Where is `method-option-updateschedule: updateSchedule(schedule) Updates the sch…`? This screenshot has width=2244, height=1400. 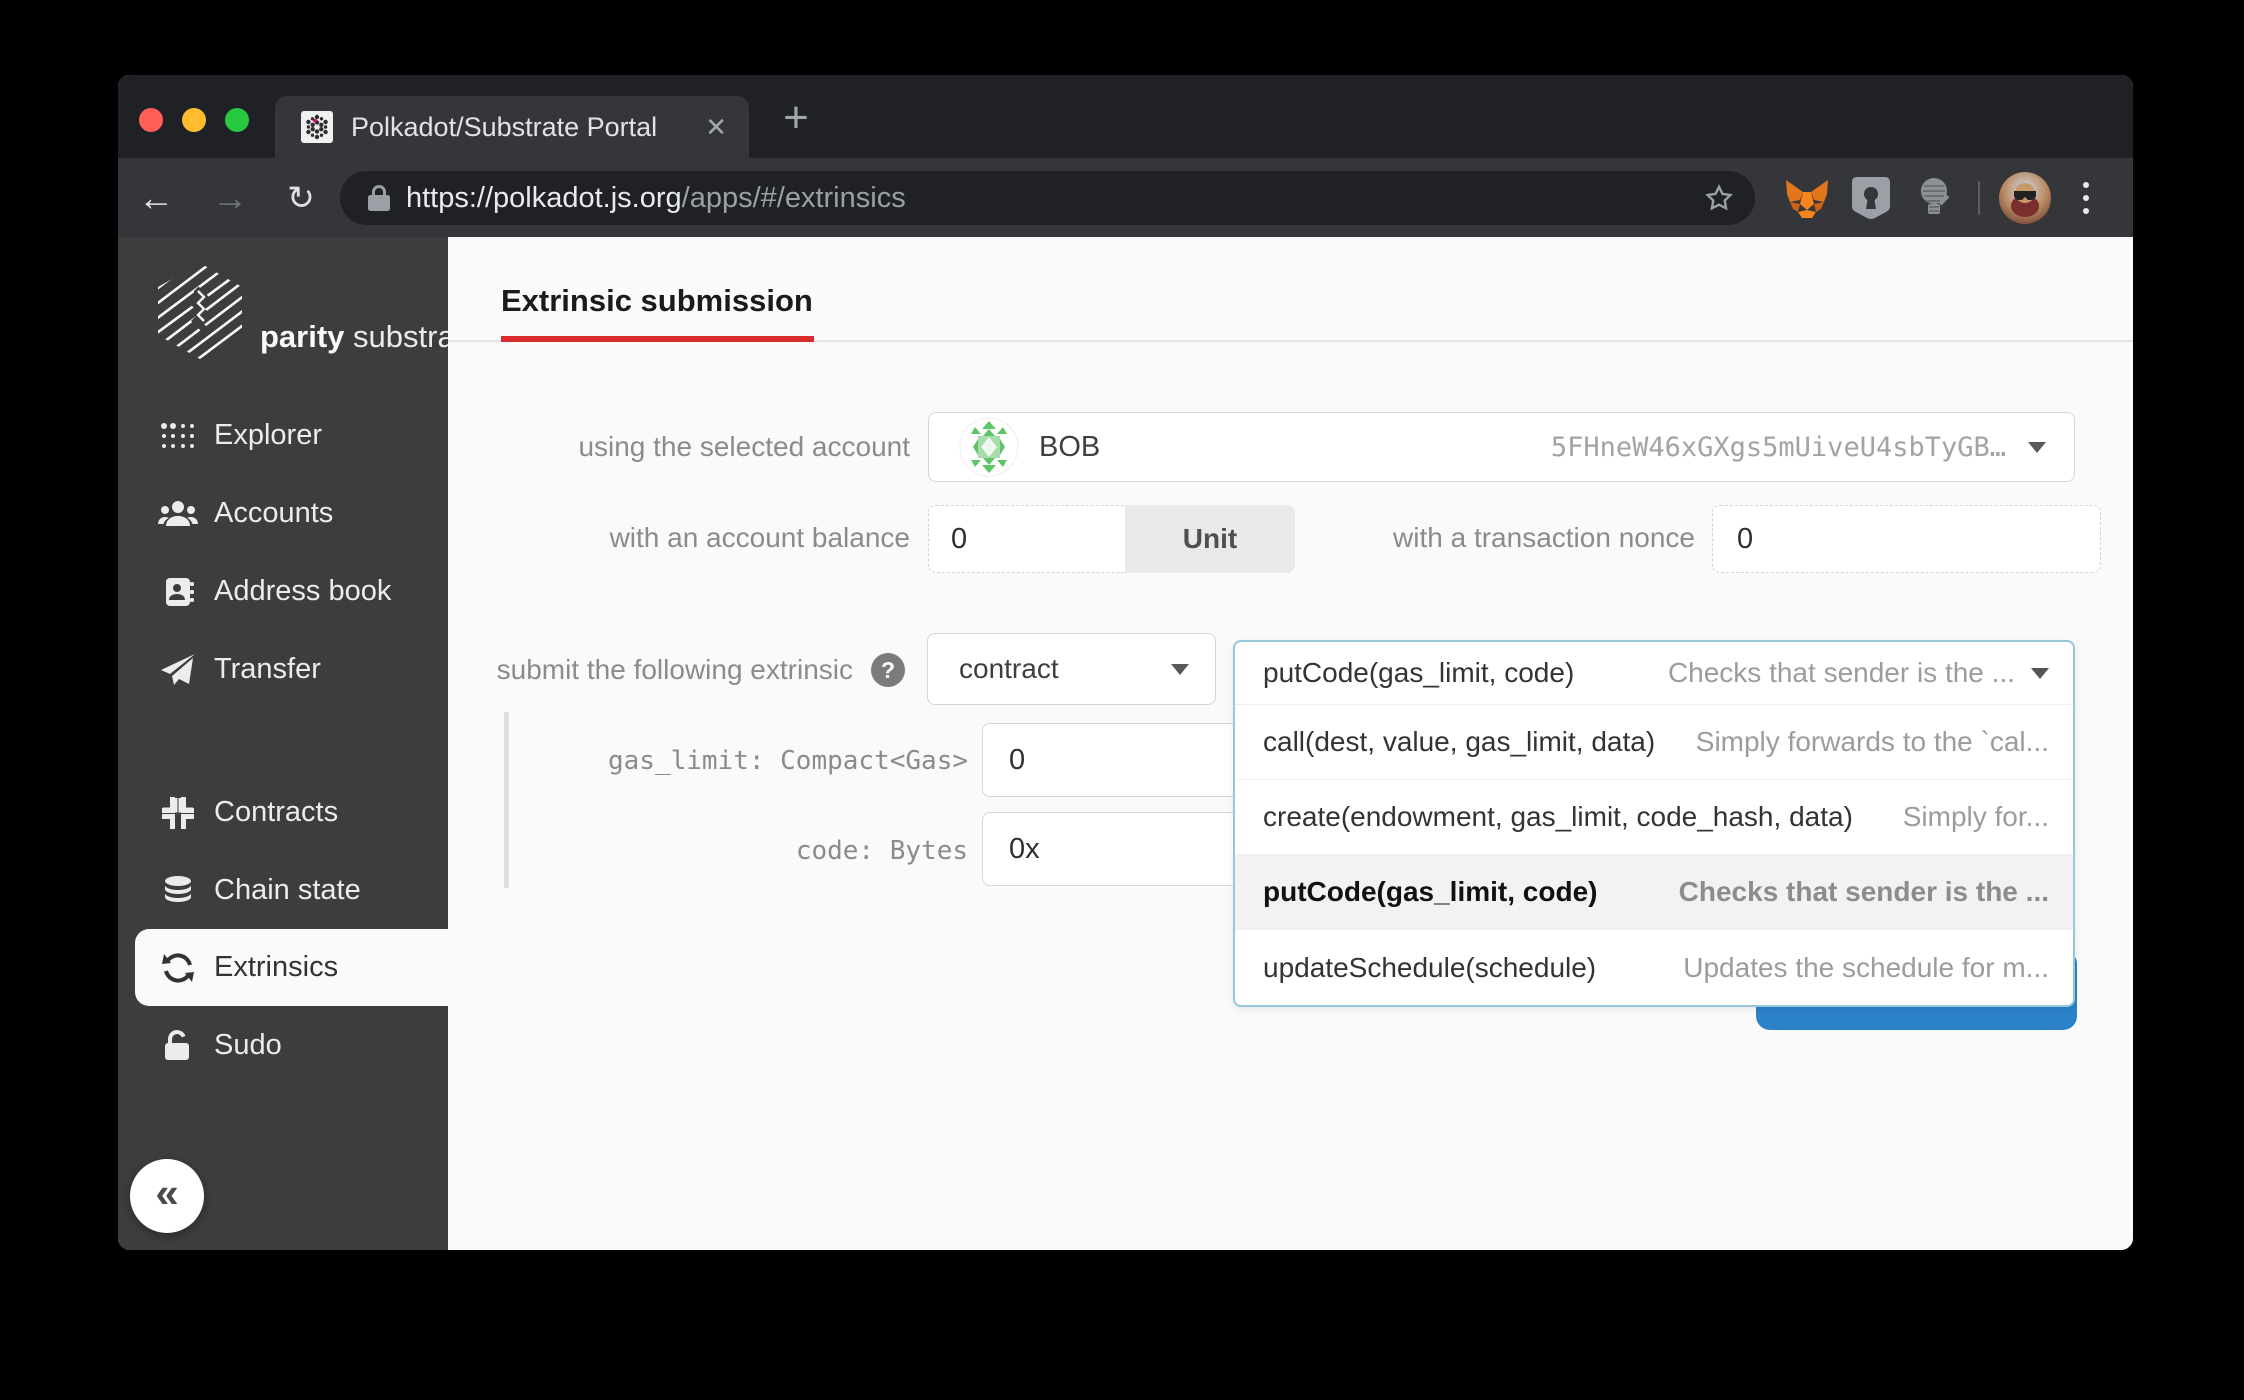 method-option-updateschedule: updateSchedule(schedule) Updates the sch… is located at coordinates (1654, 967).